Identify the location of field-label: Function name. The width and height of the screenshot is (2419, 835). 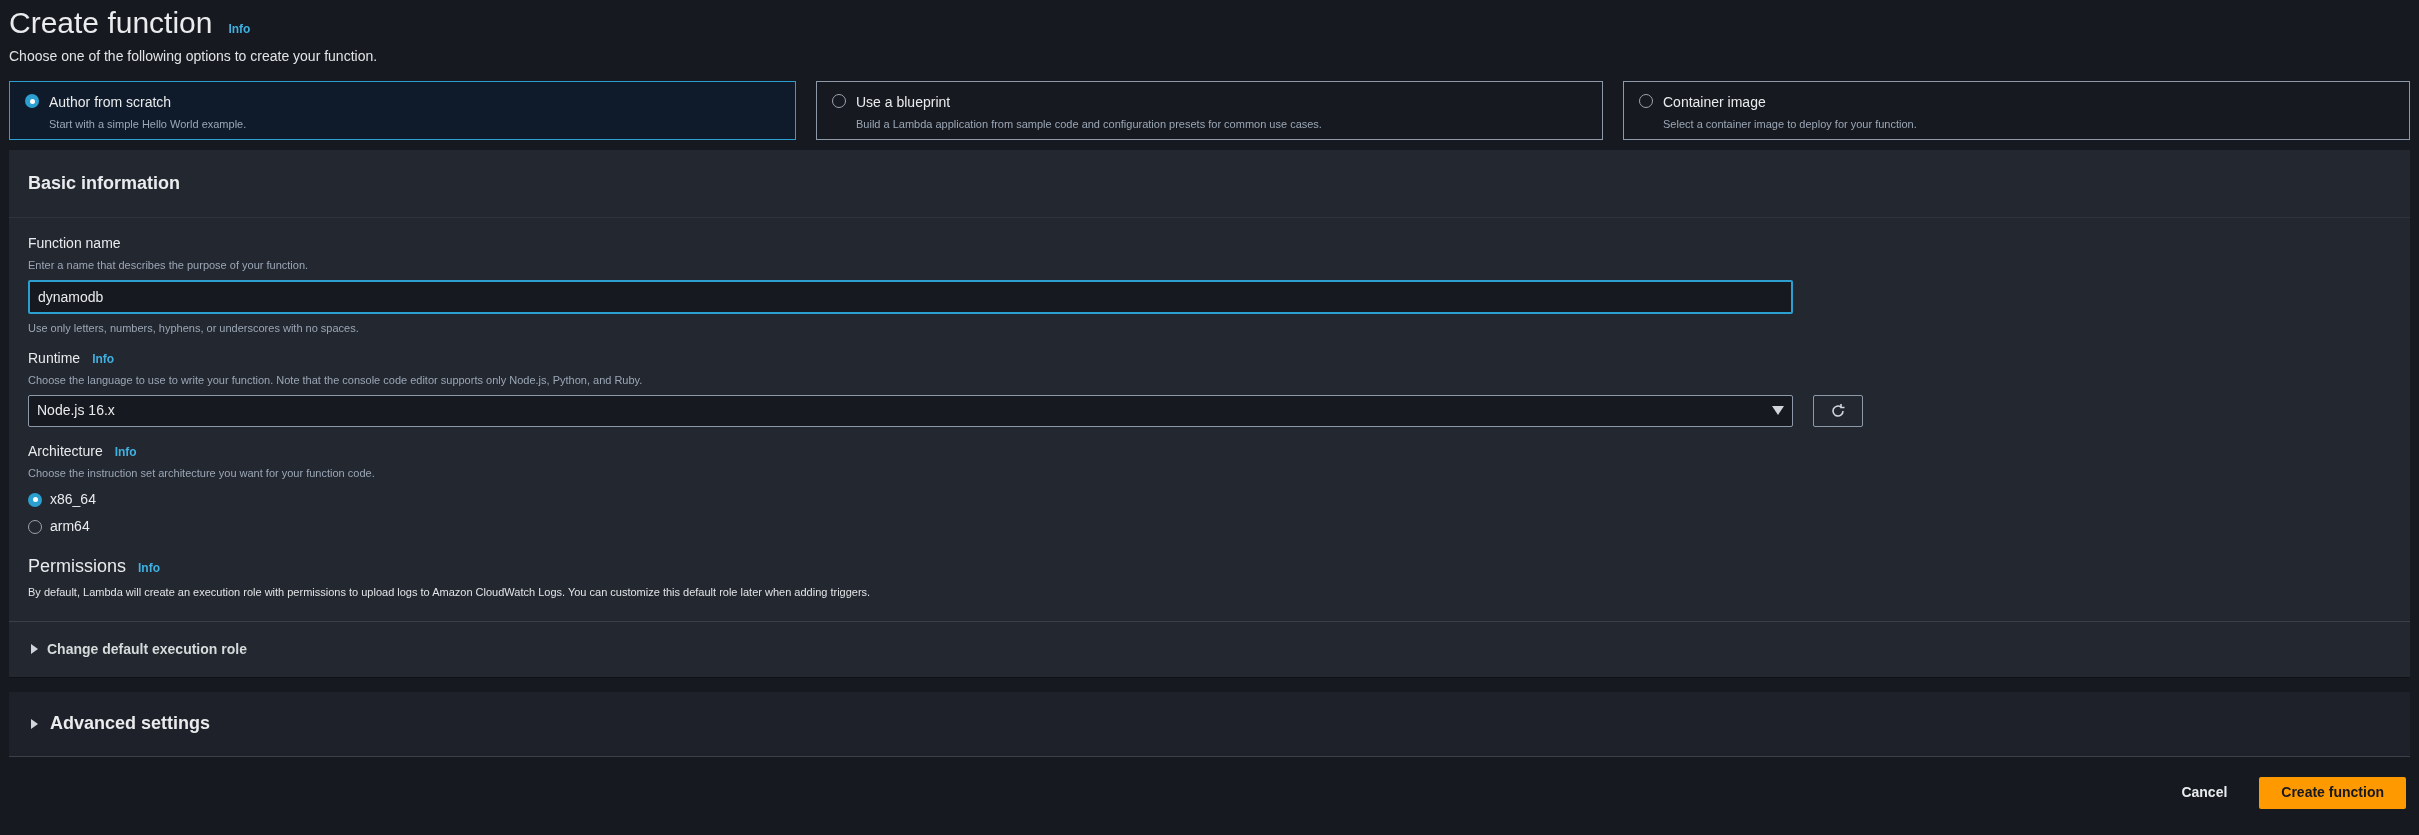
(75, 243).